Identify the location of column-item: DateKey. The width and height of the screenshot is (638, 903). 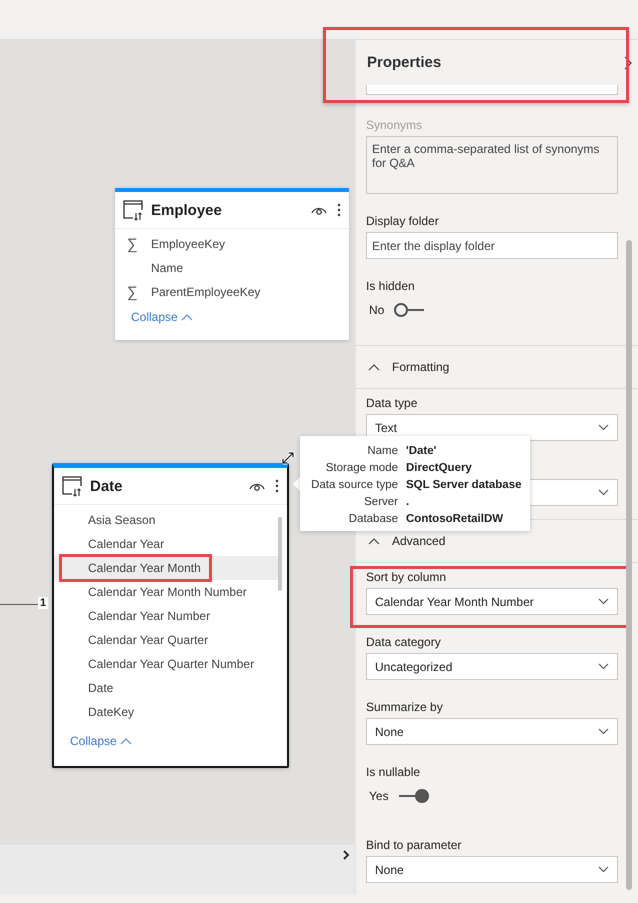
(166, 712).